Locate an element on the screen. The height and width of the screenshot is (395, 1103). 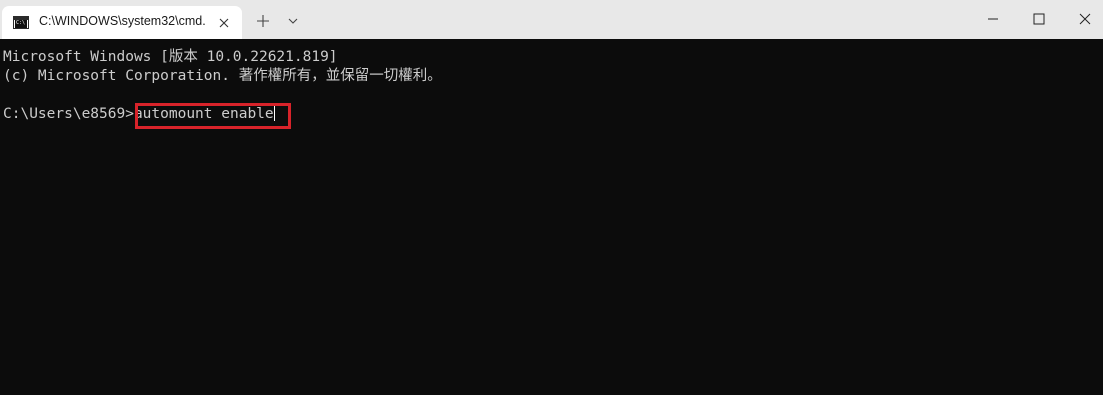
maximize-button is located at coordinates (1039, 19).